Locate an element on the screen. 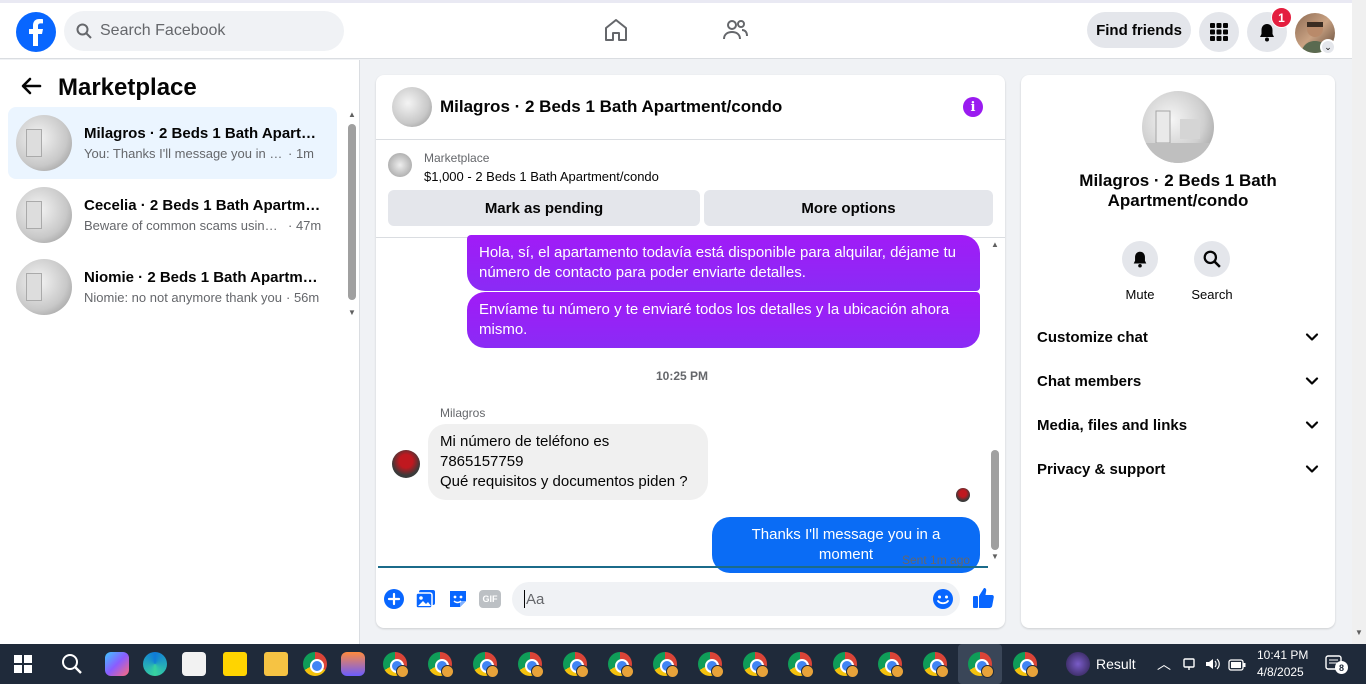 The height and width of the screenshot is (684, 1366). search-action: Search is located at coordinates (1212, 271).